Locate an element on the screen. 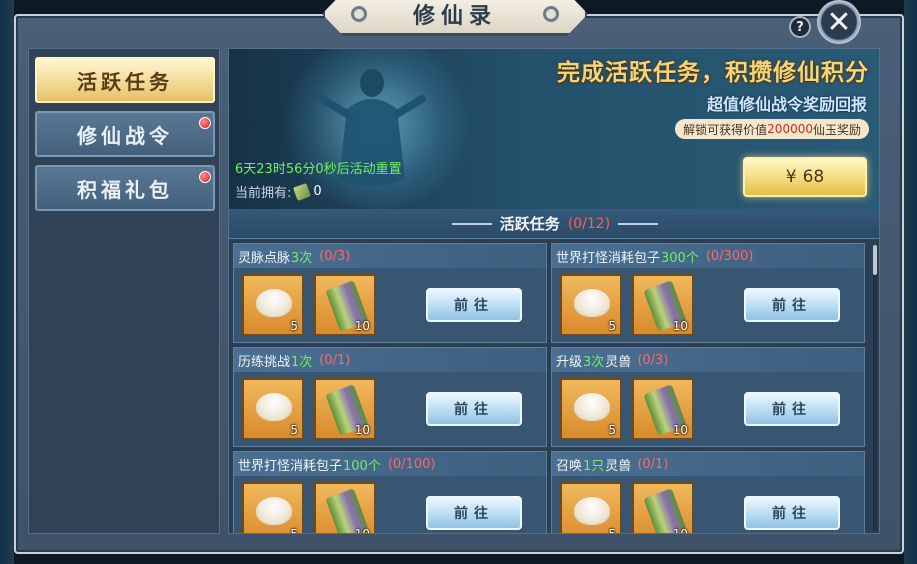 The height and width of the screenshot is (564, 917). reset-countdown: 6天23时56分0秒后活动重置 is located at coordinates (318, 169).